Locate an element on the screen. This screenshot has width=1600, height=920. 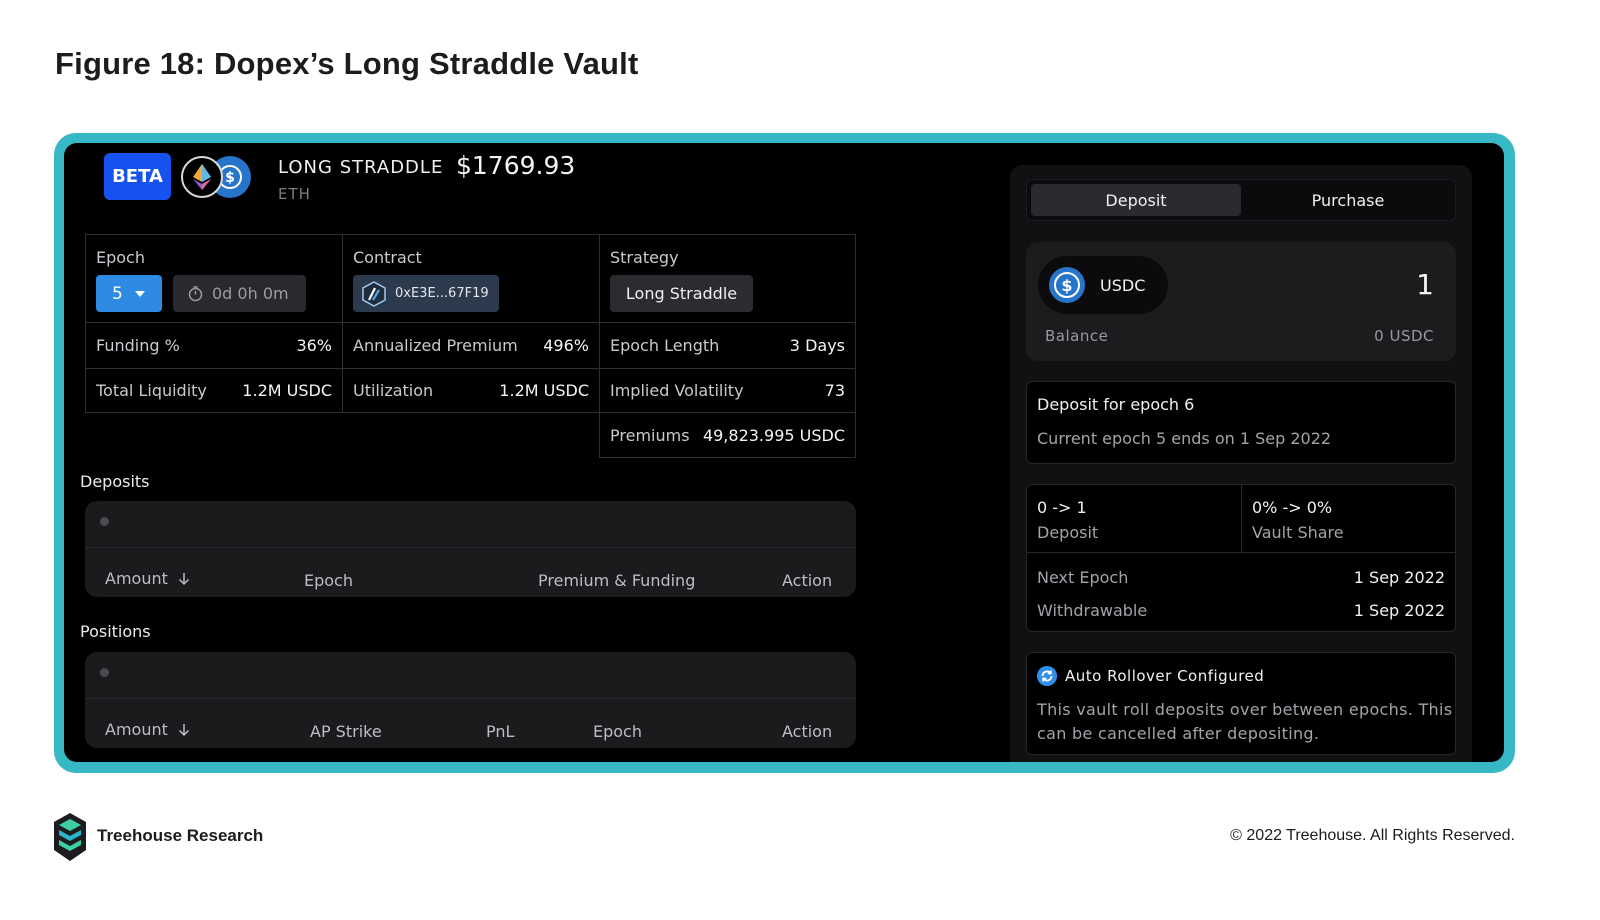
usdc-icon: $ is located at coordinates (1067, 285).